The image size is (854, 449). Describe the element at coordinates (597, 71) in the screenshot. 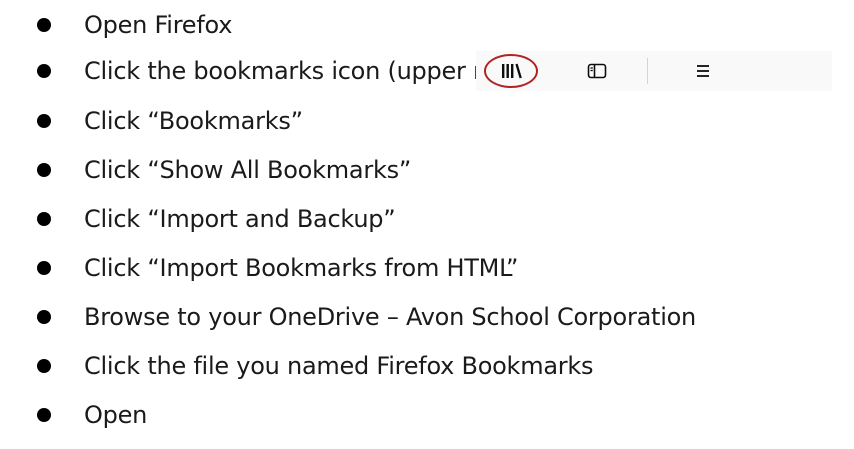

I see `sidebar-icon` at that location.